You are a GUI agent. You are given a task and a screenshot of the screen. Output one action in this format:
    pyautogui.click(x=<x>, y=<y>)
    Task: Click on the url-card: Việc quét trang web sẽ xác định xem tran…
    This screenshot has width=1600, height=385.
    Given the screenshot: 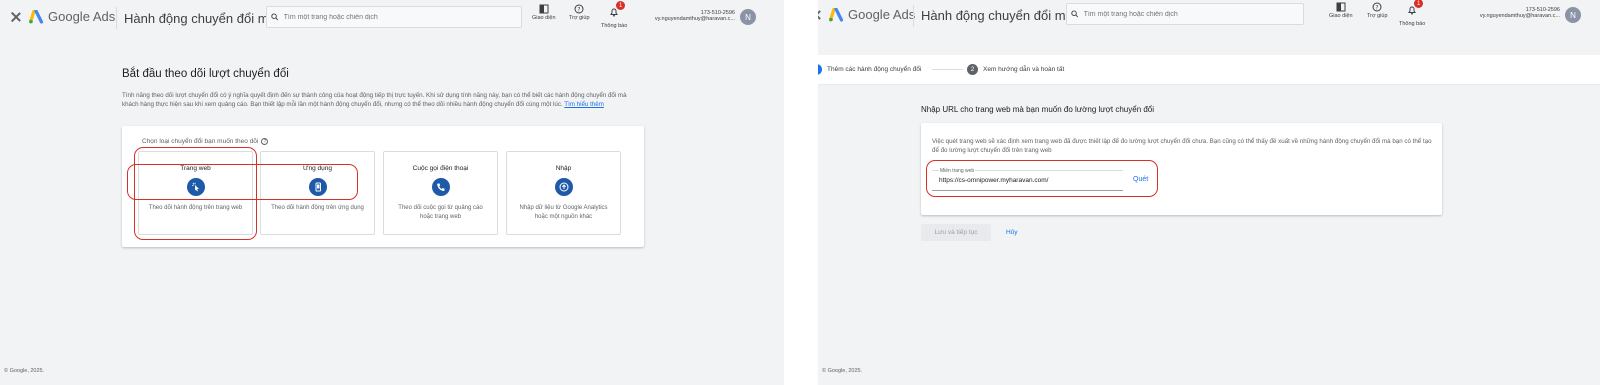 What is the action you would take?
    pyautogui.click(x=1181, y=169)
    